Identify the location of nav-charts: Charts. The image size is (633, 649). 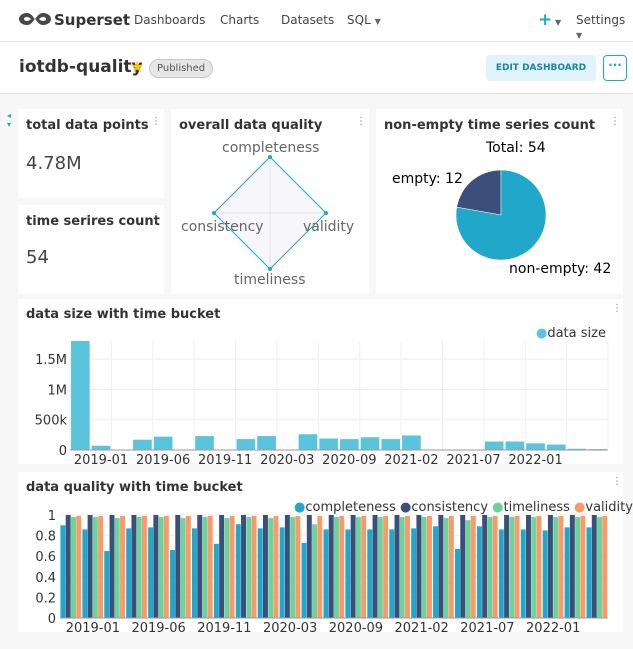
(239, 20).